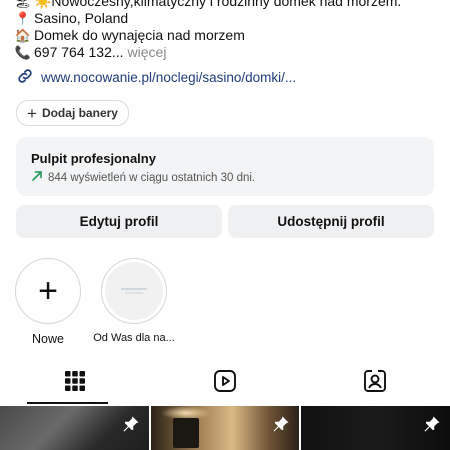  I want to click on bio-text: Sasino, Poland, so click(81, 18).